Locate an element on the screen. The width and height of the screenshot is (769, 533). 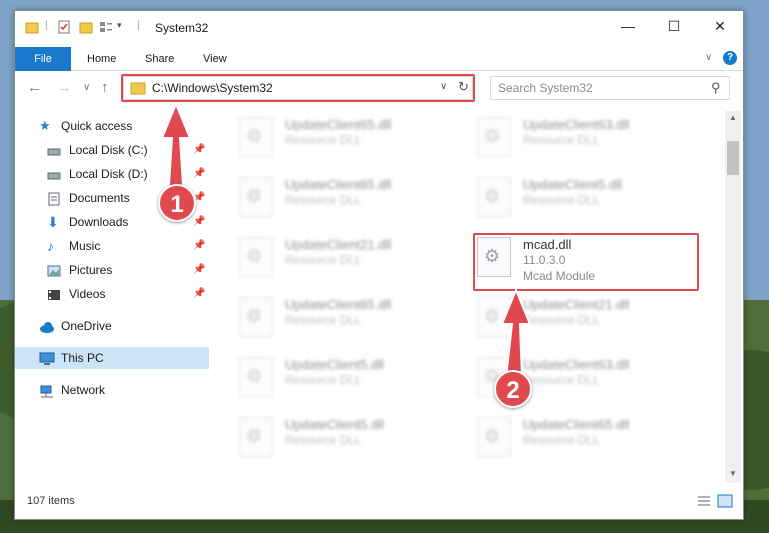
computer-icon is located at coordinates (47, 358).